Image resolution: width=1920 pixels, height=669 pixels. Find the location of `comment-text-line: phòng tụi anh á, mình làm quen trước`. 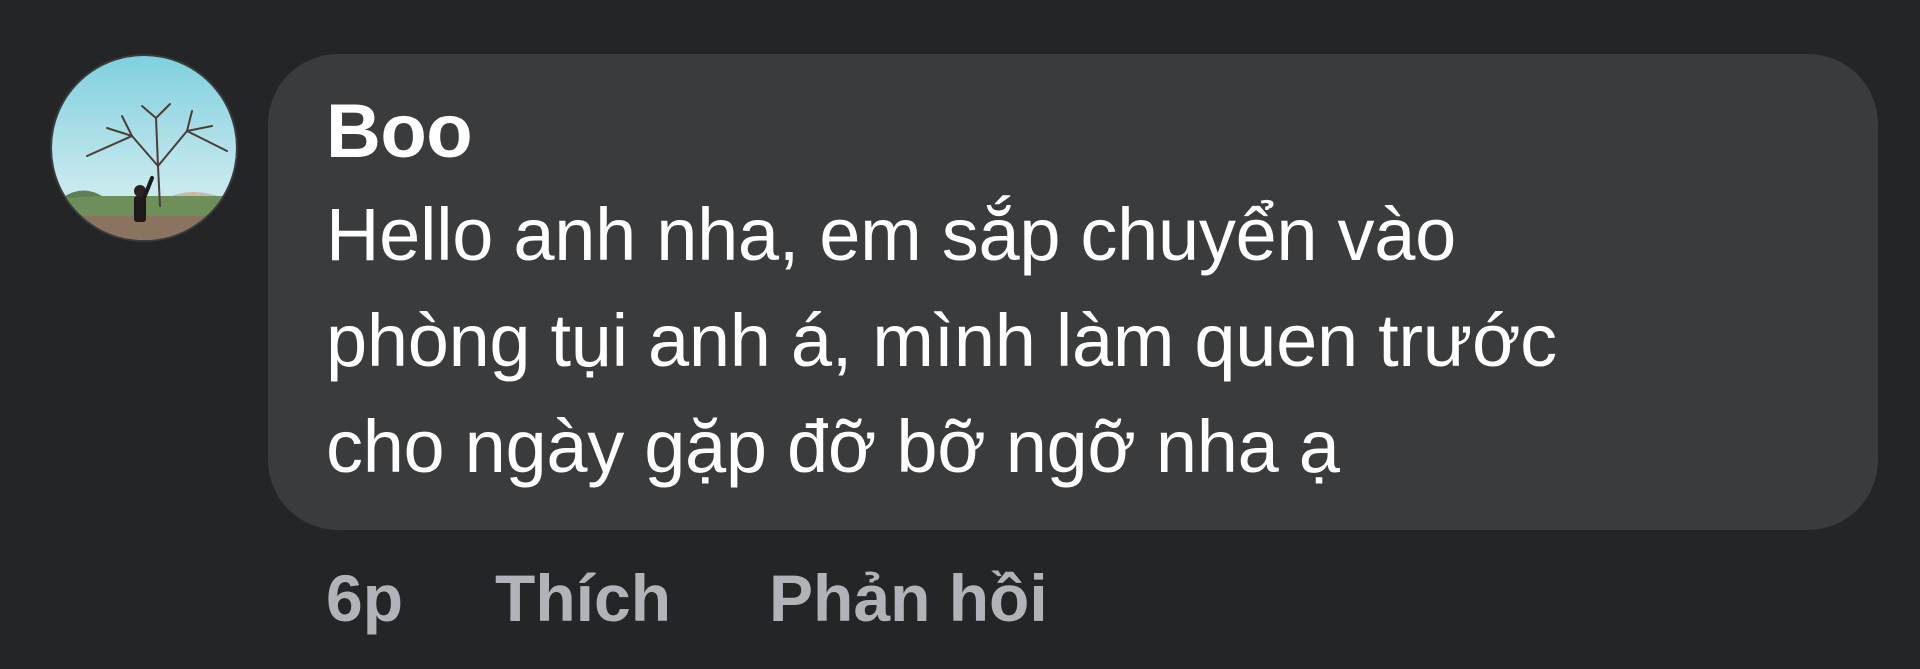

comment-text-line: phòng tụi anh á, mình làm quen trước is located at coordinates (941, 340).